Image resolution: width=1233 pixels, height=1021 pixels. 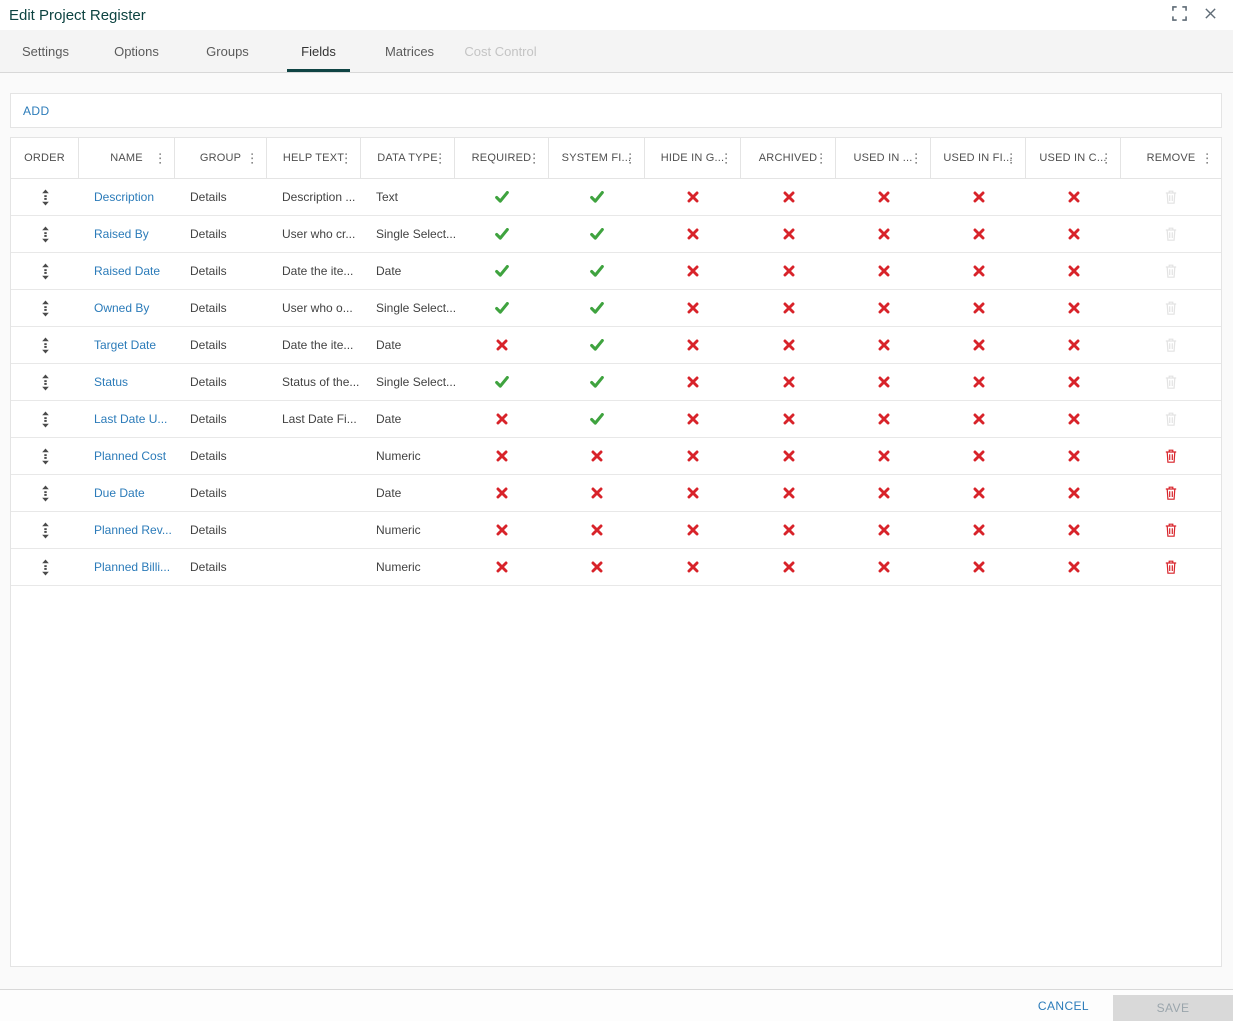 What do you see at coordinates (788, 158) in the screenshot?
I see `column-header-archived: ARCHIVED ⋮` at bounding box center [788, 158].